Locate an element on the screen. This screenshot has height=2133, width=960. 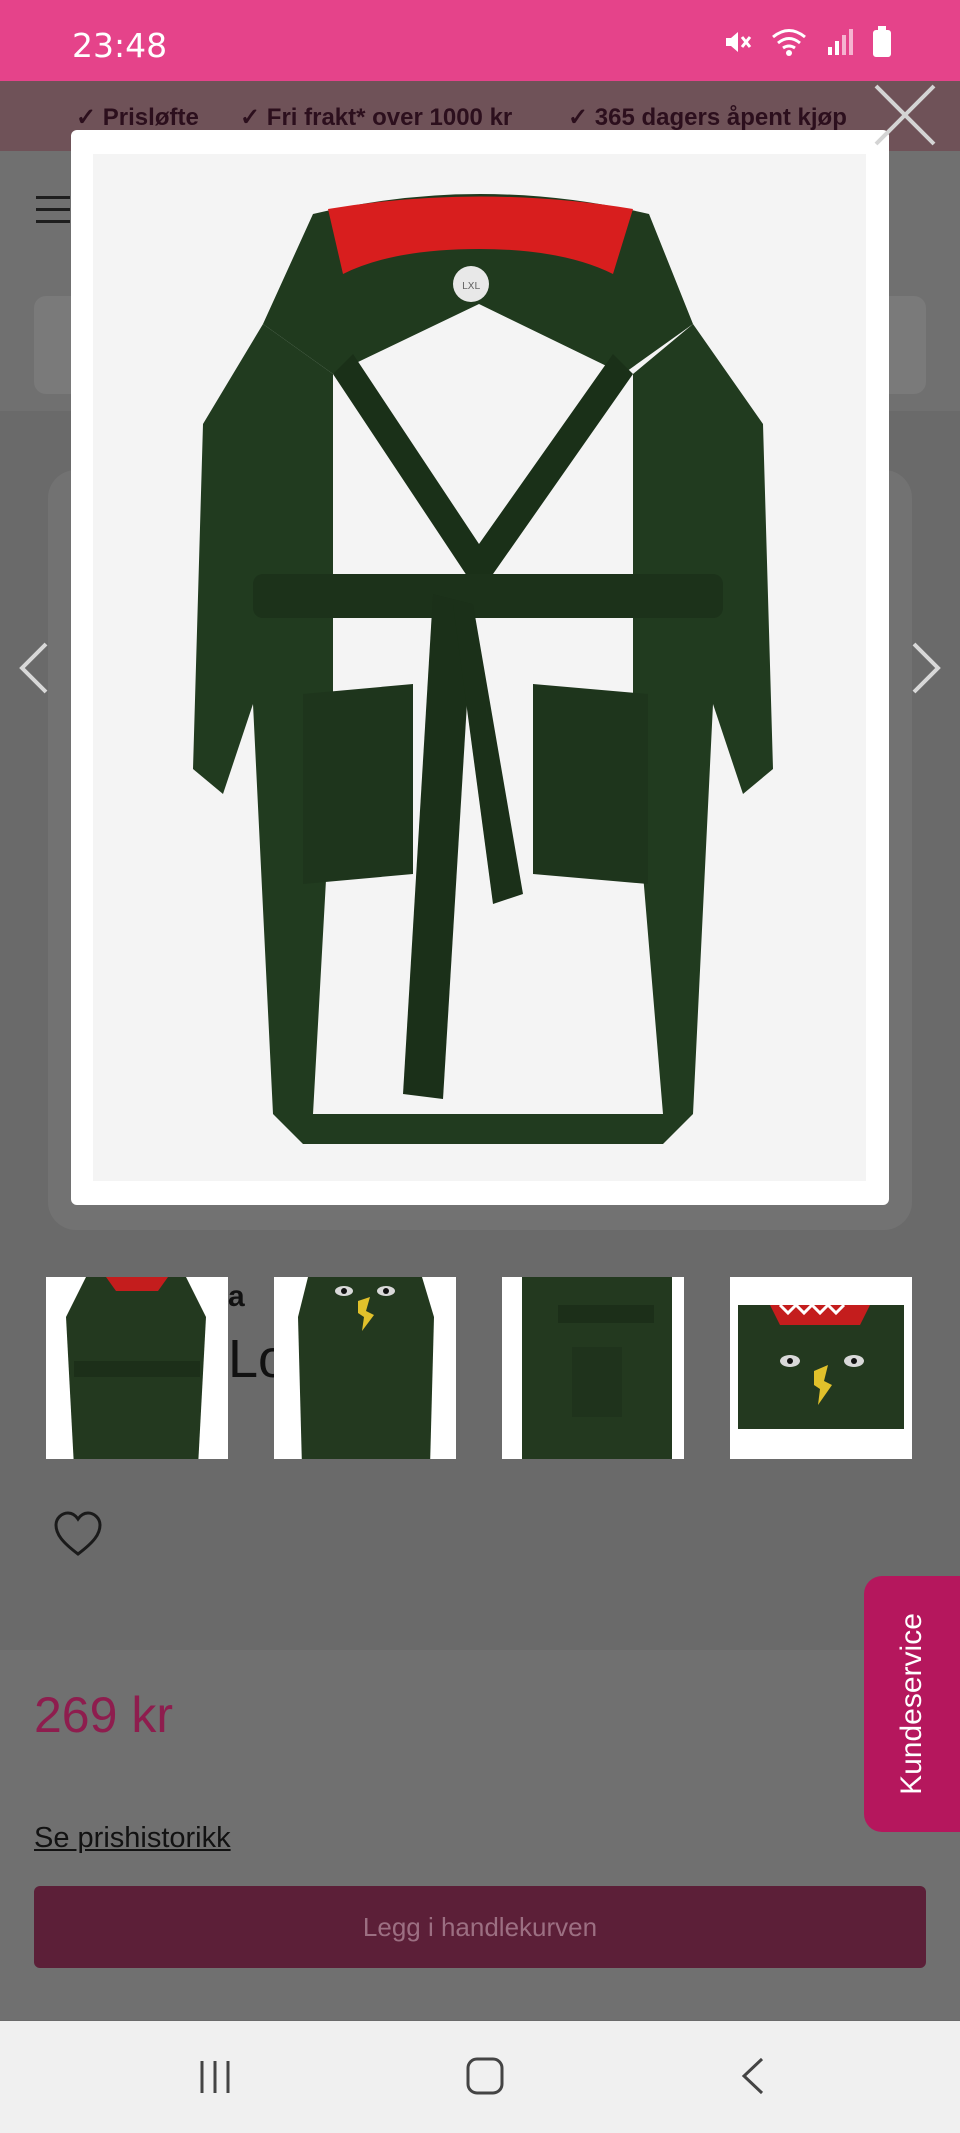
promo-item: ✓ Fri frakt* over 1000 kr is located at coordinates (376, 117).